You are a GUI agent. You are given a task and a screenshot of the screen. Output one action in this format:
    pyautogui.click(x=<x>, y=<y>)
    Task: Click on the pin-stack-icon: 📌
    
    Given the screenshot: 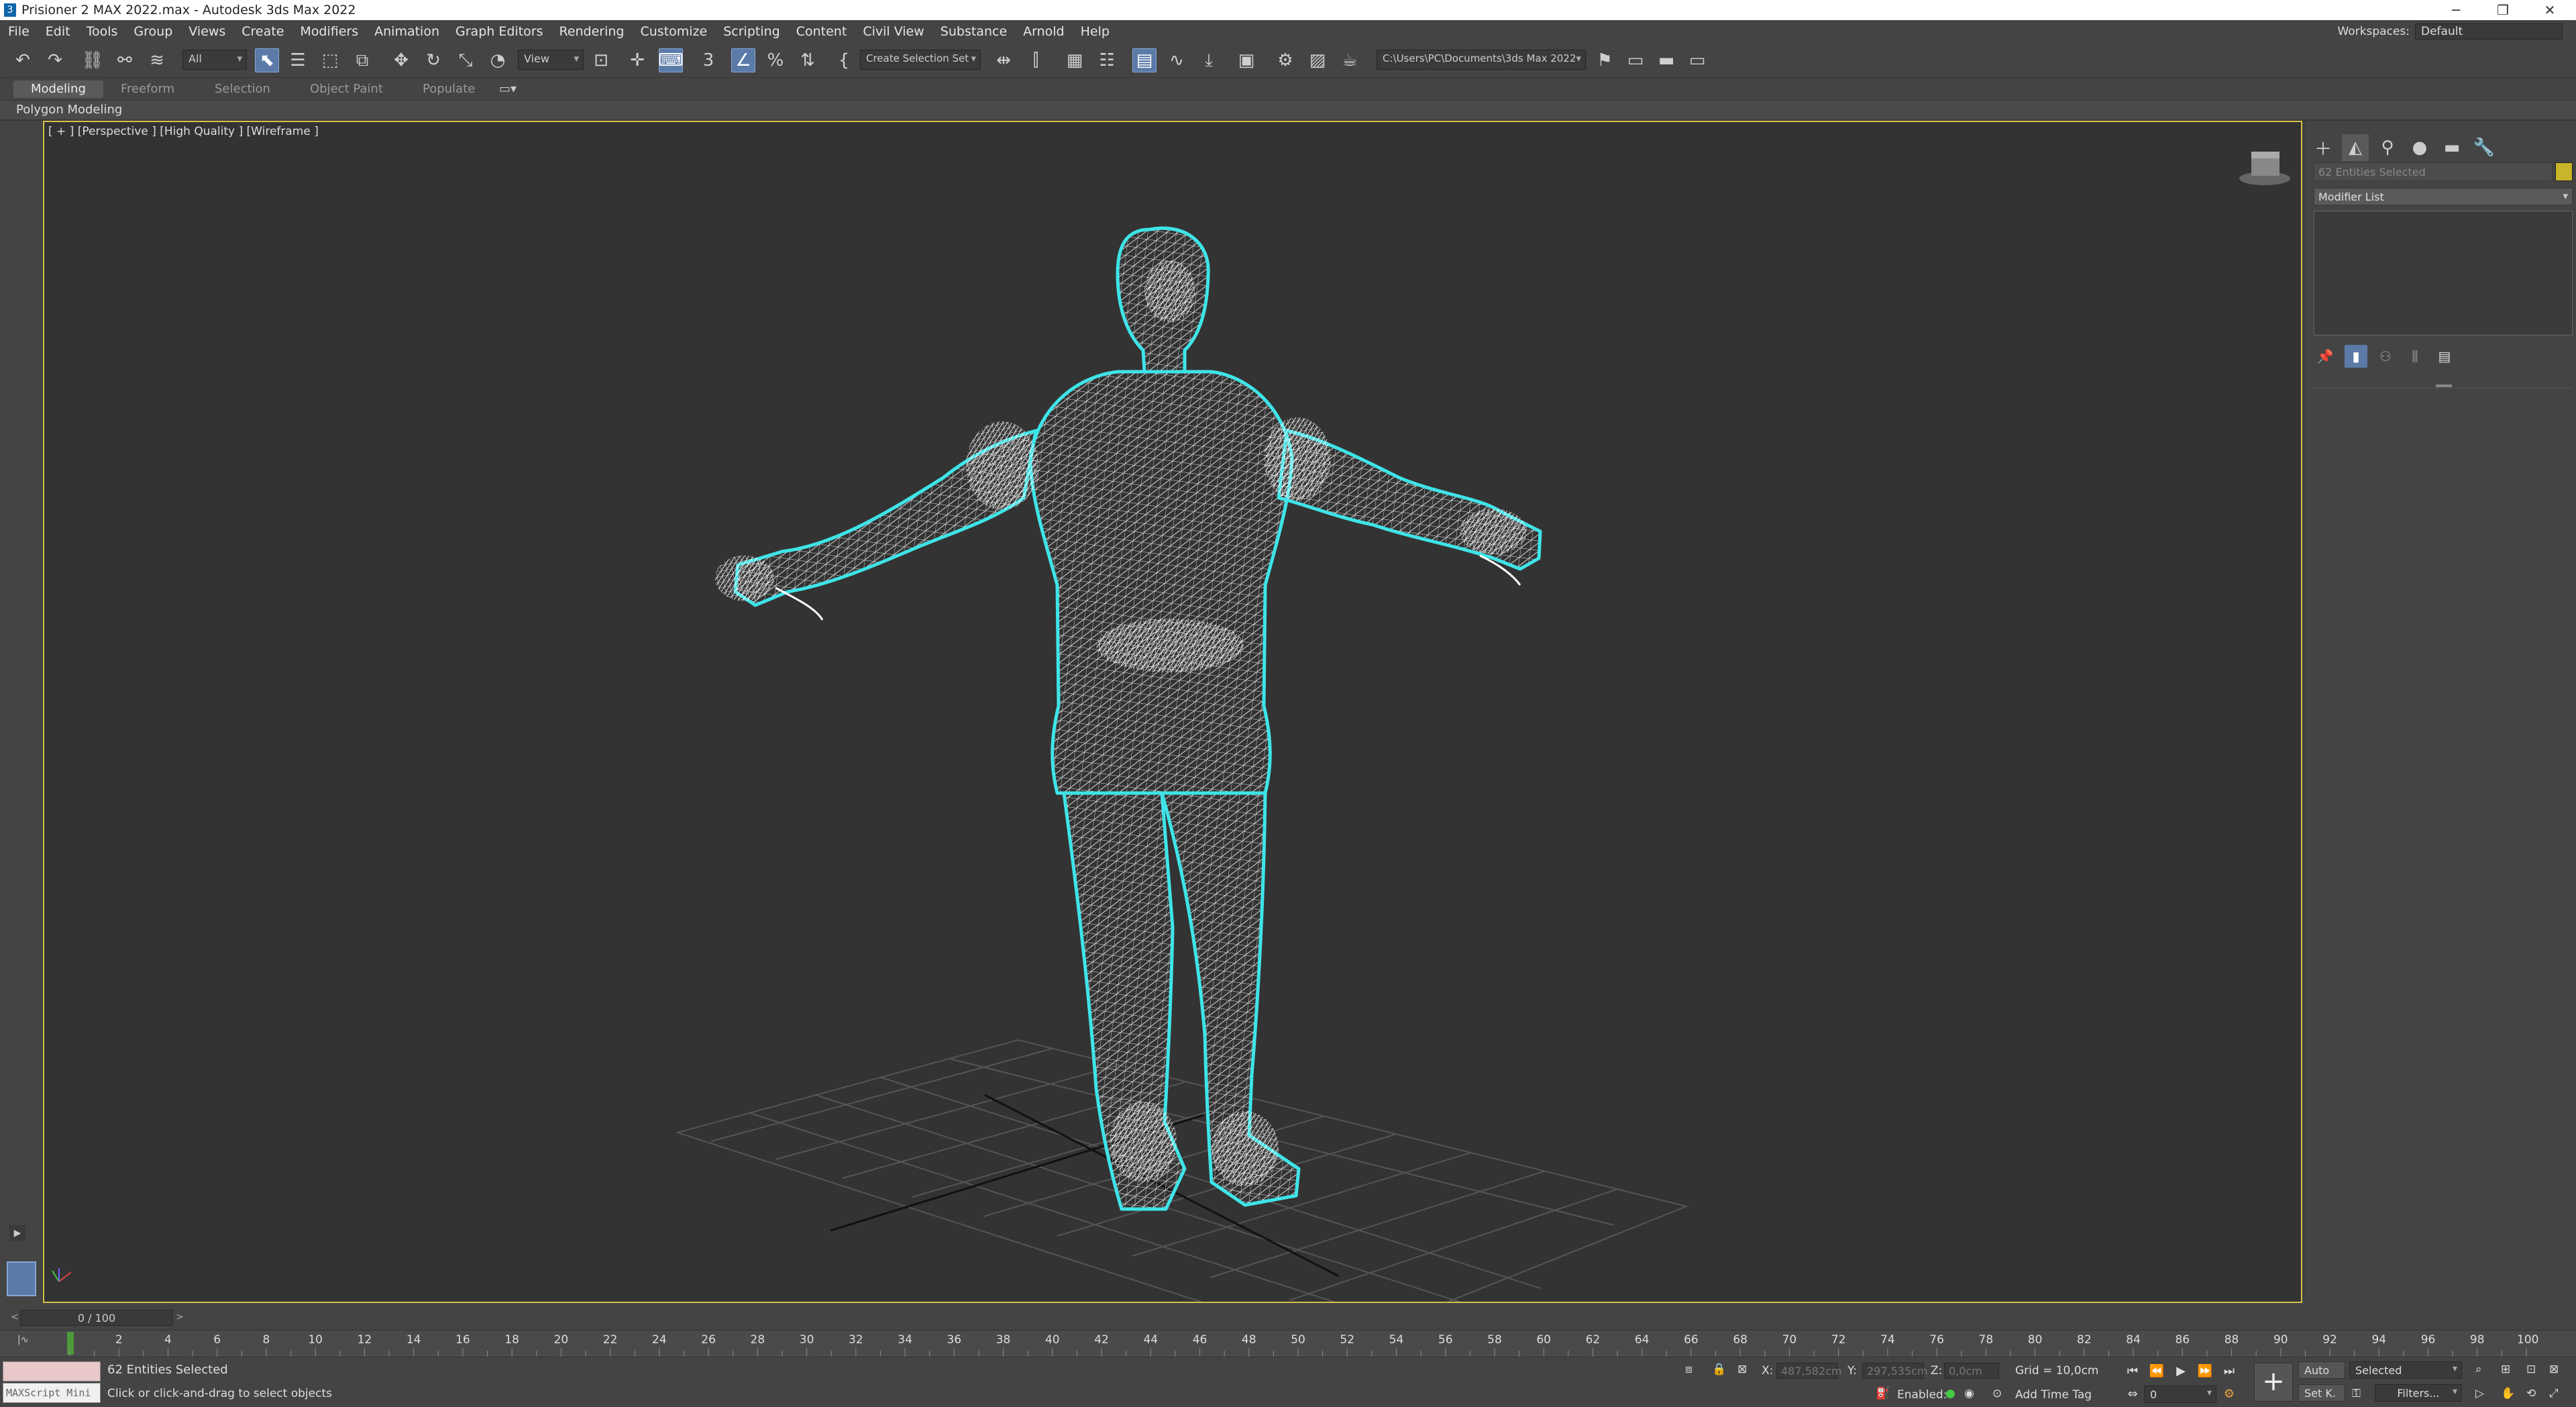 What is the action you would take?
    pyautogui.click(x=2325, y=356)
    